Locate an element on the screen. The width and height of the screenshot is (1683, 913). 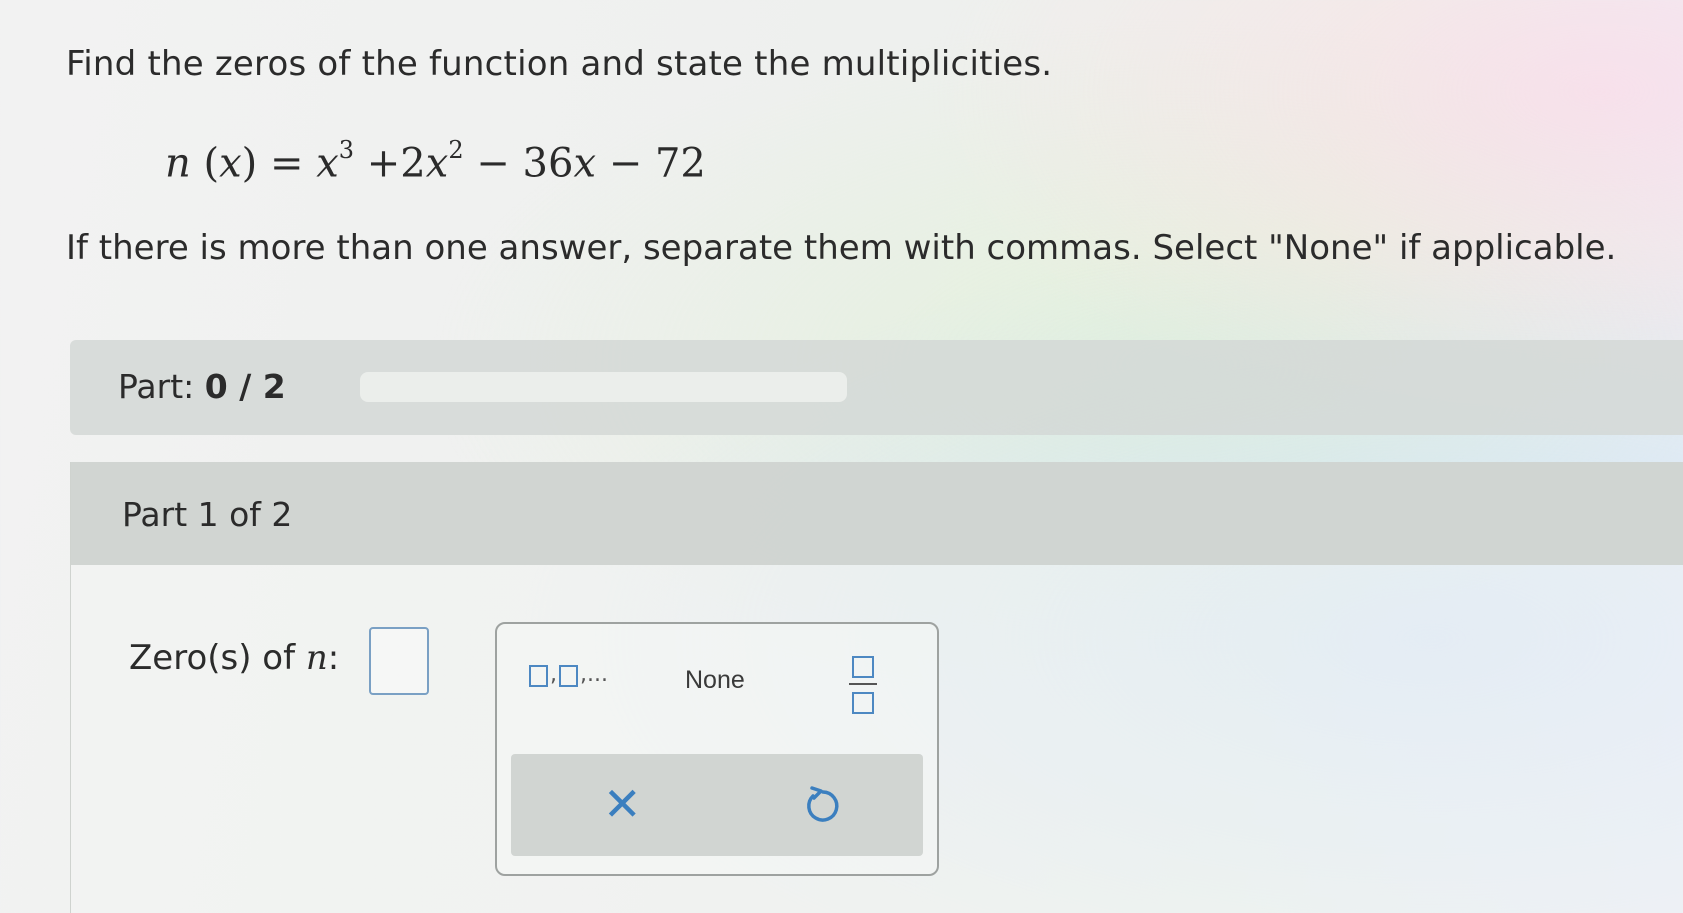
answer-label: Zero(s) of n: is located at coordinates (234, 658).